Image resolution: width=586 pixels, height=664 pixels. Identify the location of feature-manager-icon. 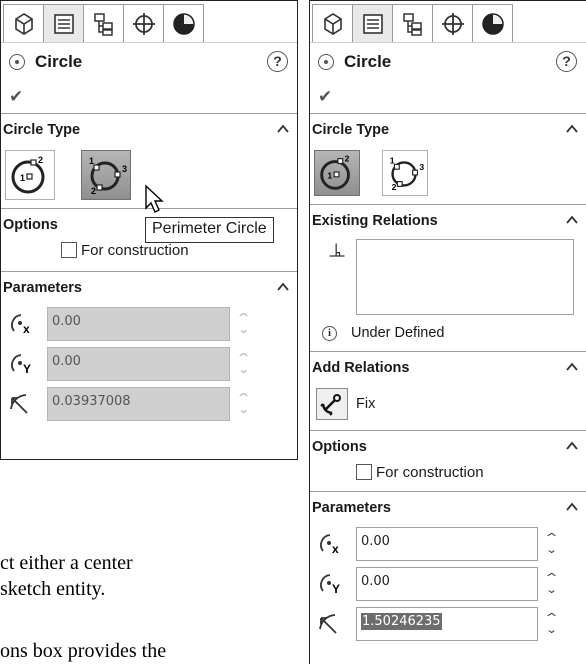
(332, 23).